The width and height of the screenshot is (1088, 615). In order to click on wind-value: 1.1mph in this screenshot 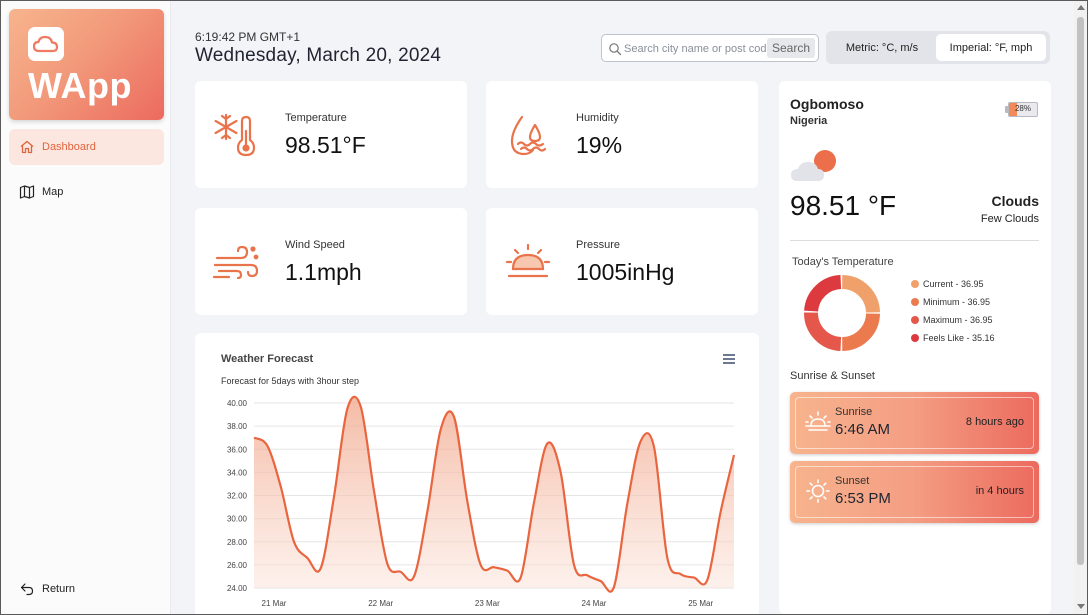, I will do `click(323, 272)`.